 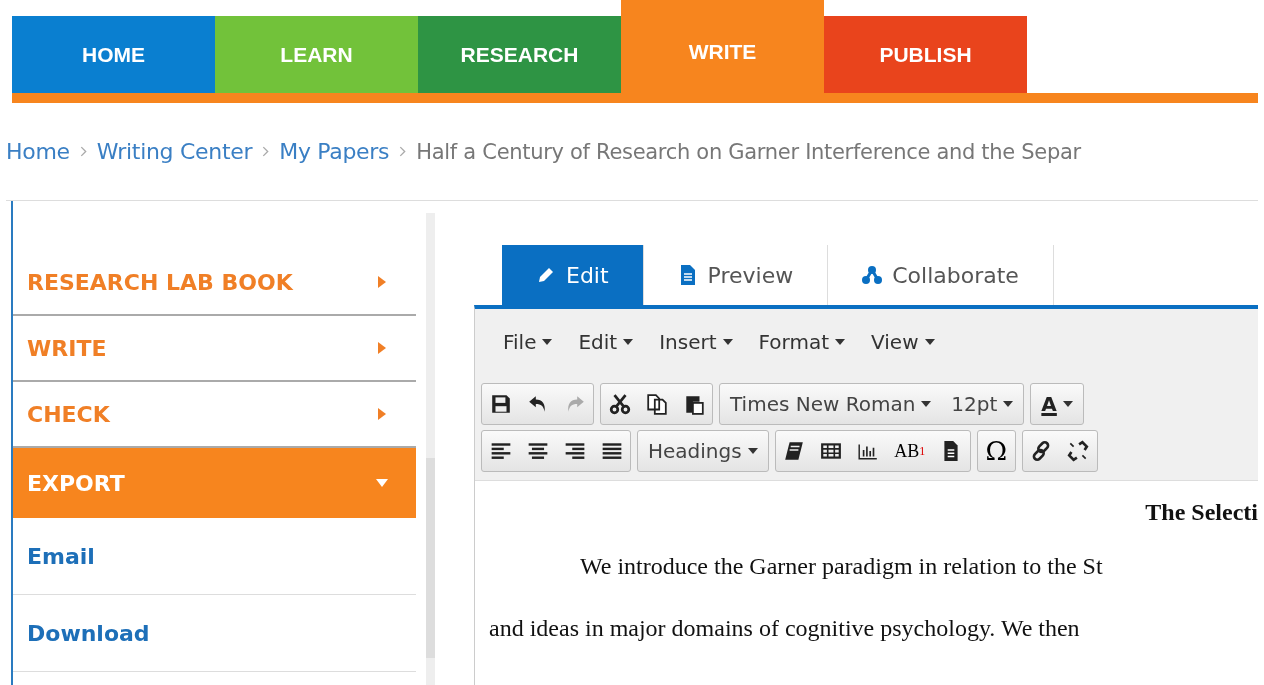 I want to click on editor-tab: Edit, so click(x=573, y=275).